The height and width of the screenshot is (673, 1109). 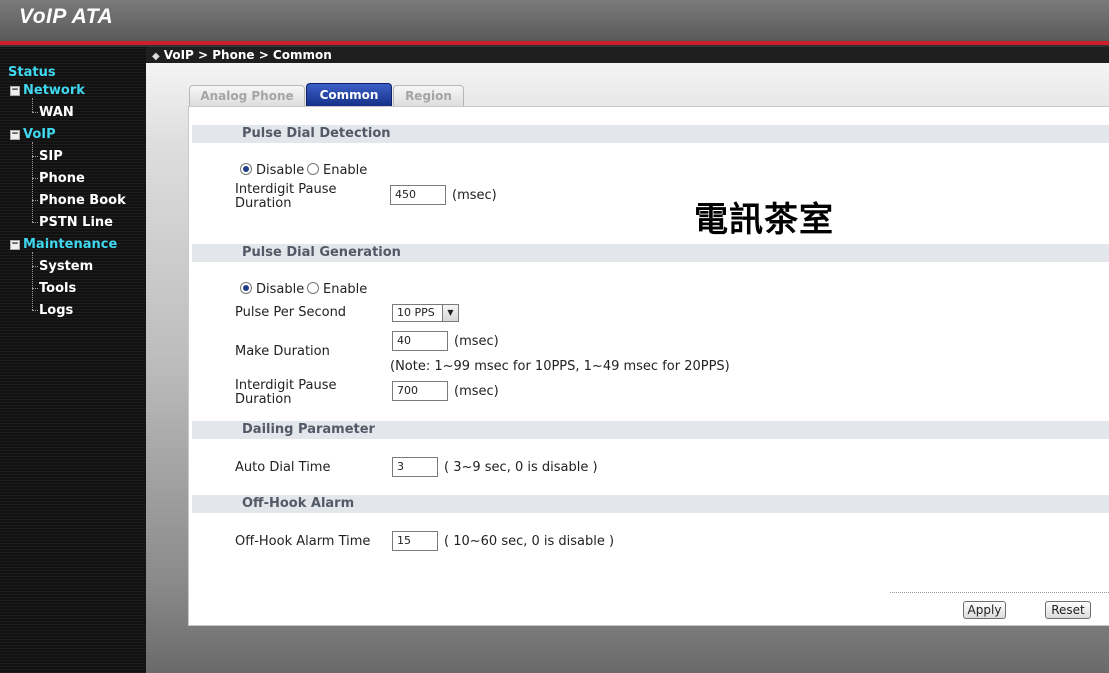 I want to click on sidebar-item-sip: SIP, so click(x=51, y=157).